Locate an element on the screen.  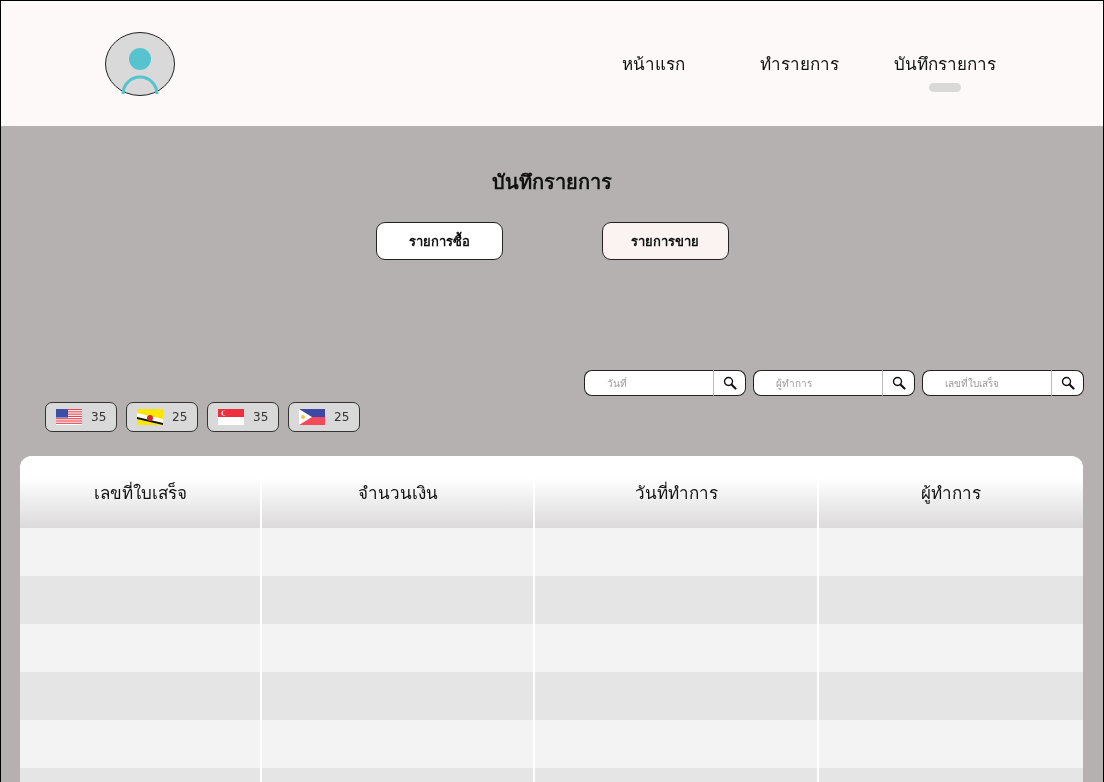
search-field: เลขที่ใบเสร็จ is located at coordinates (987, 383).